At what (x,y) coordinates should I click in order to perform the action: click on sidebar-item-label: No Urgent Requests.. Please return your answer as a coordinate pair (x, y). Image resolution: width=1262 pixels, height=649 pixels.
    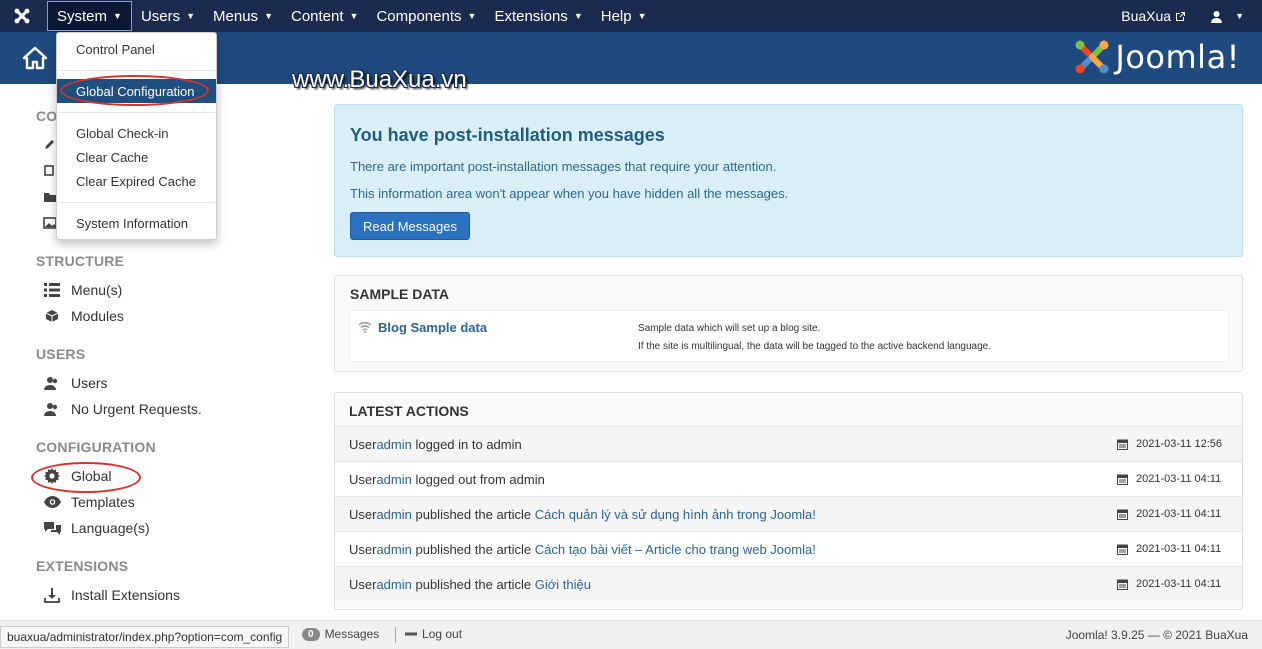
    Looking at the image, I should click on (136, 409).